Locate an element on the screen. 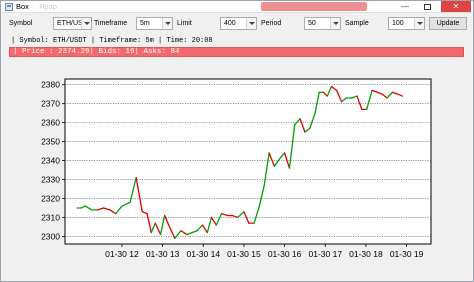 Image resolution: width=474 pixels, height=282 pixels. y-tick-label: 2330 is located at coordinates (50, 180).